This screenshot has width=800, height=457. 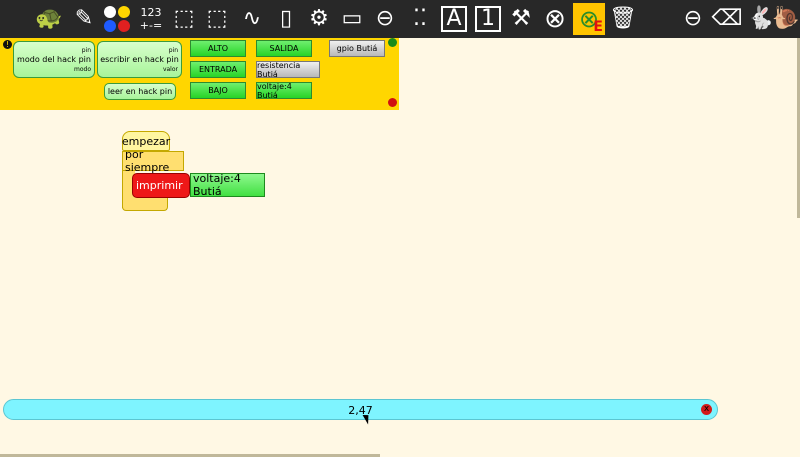 I want to click on hide-glyph: ⊖, so click(x=693, y=18).